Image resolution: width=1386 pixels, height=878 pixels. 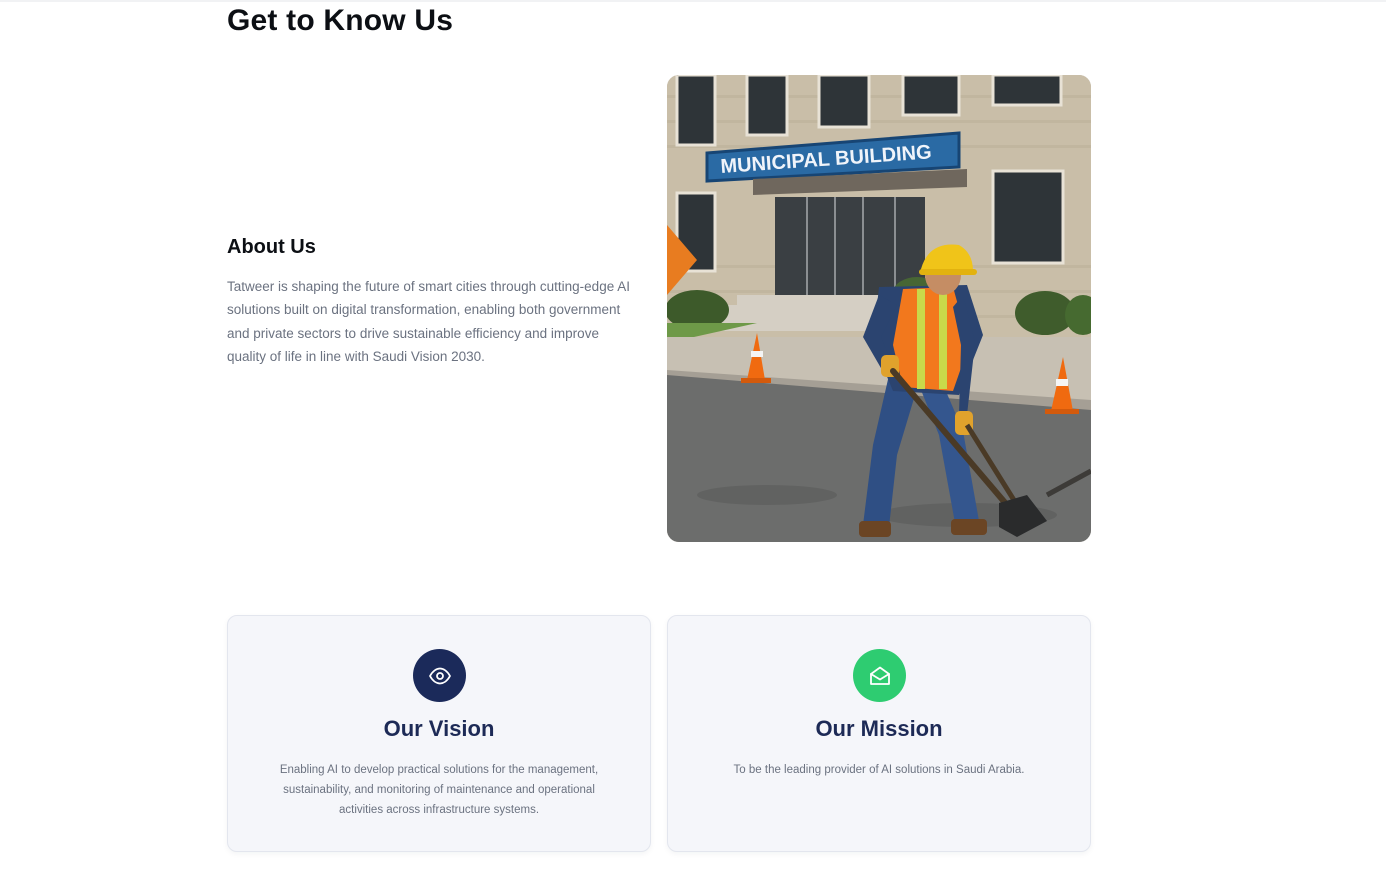 I want to click on mission-title: Our Mission, so click(x=879, y=728).